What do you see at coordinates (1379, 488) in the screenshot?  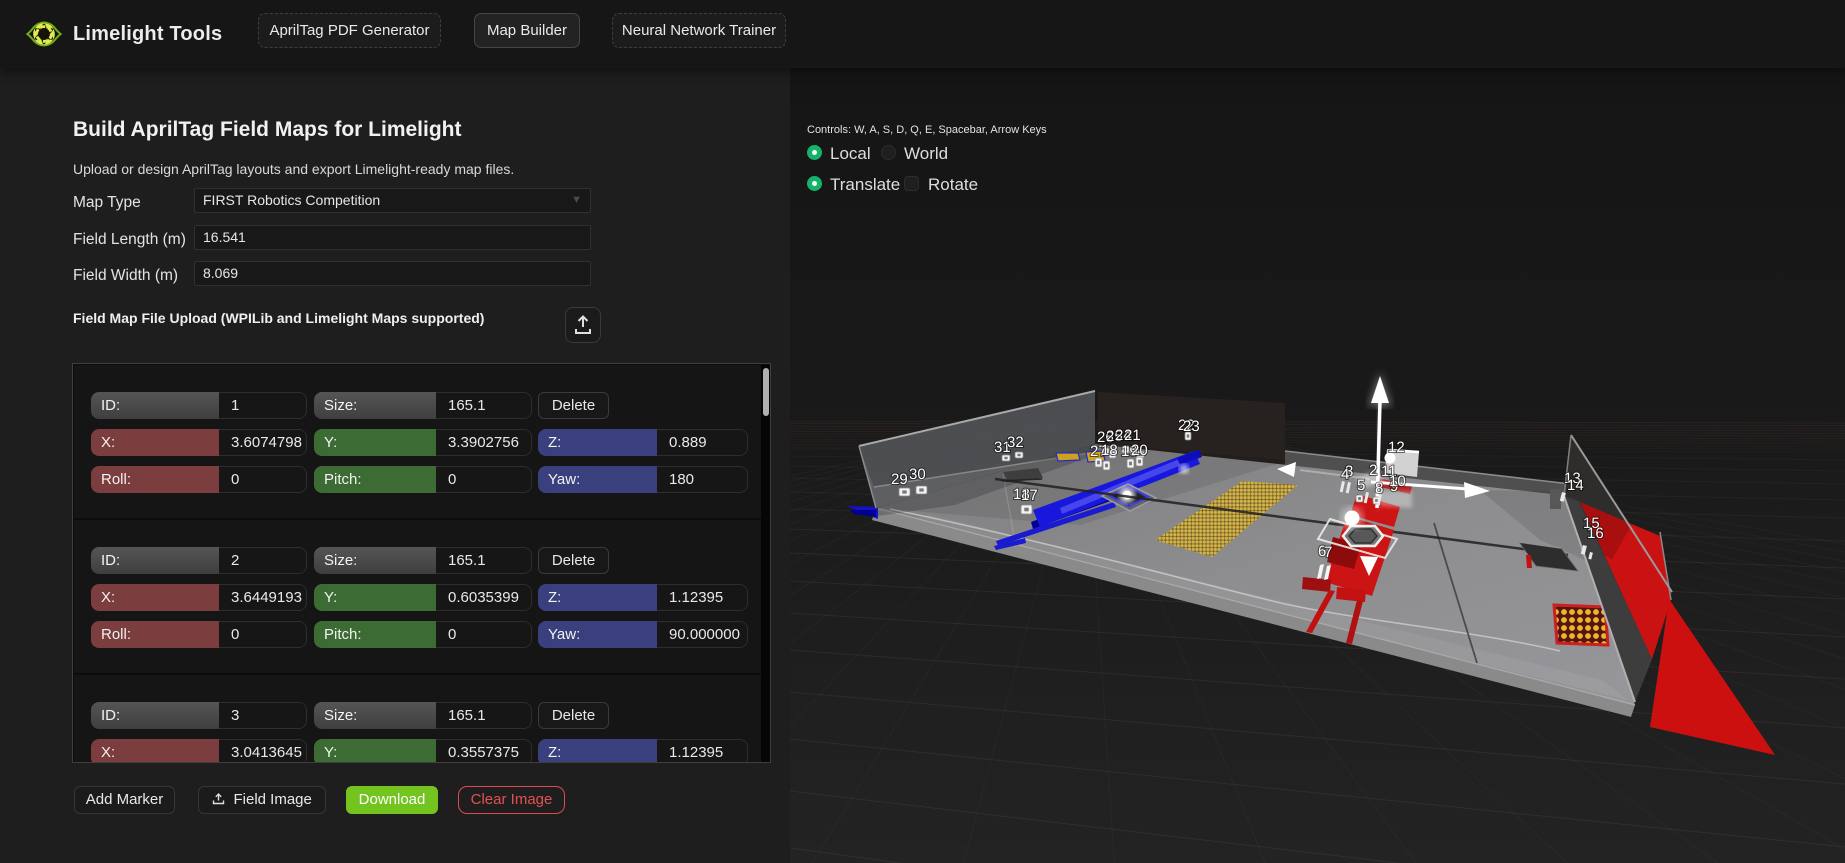 I see `svg-text: 8` at bounding box center [1379, 488].